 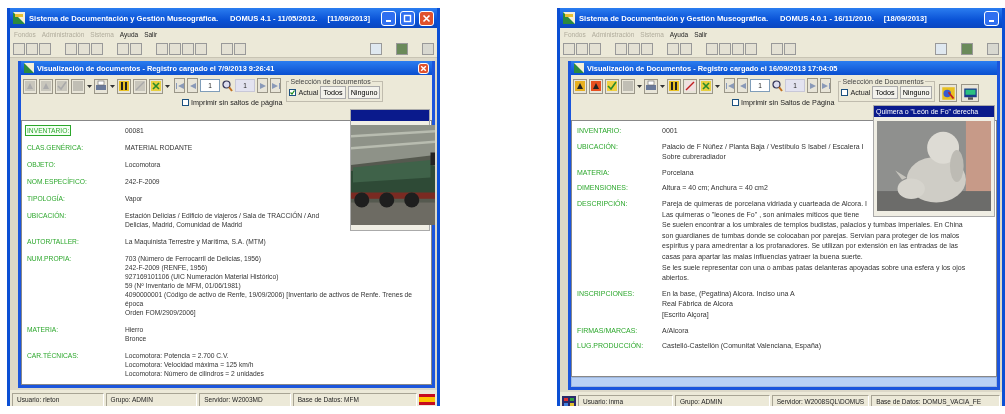 I want to click on maximize-icon, so click(x=407, y=18).